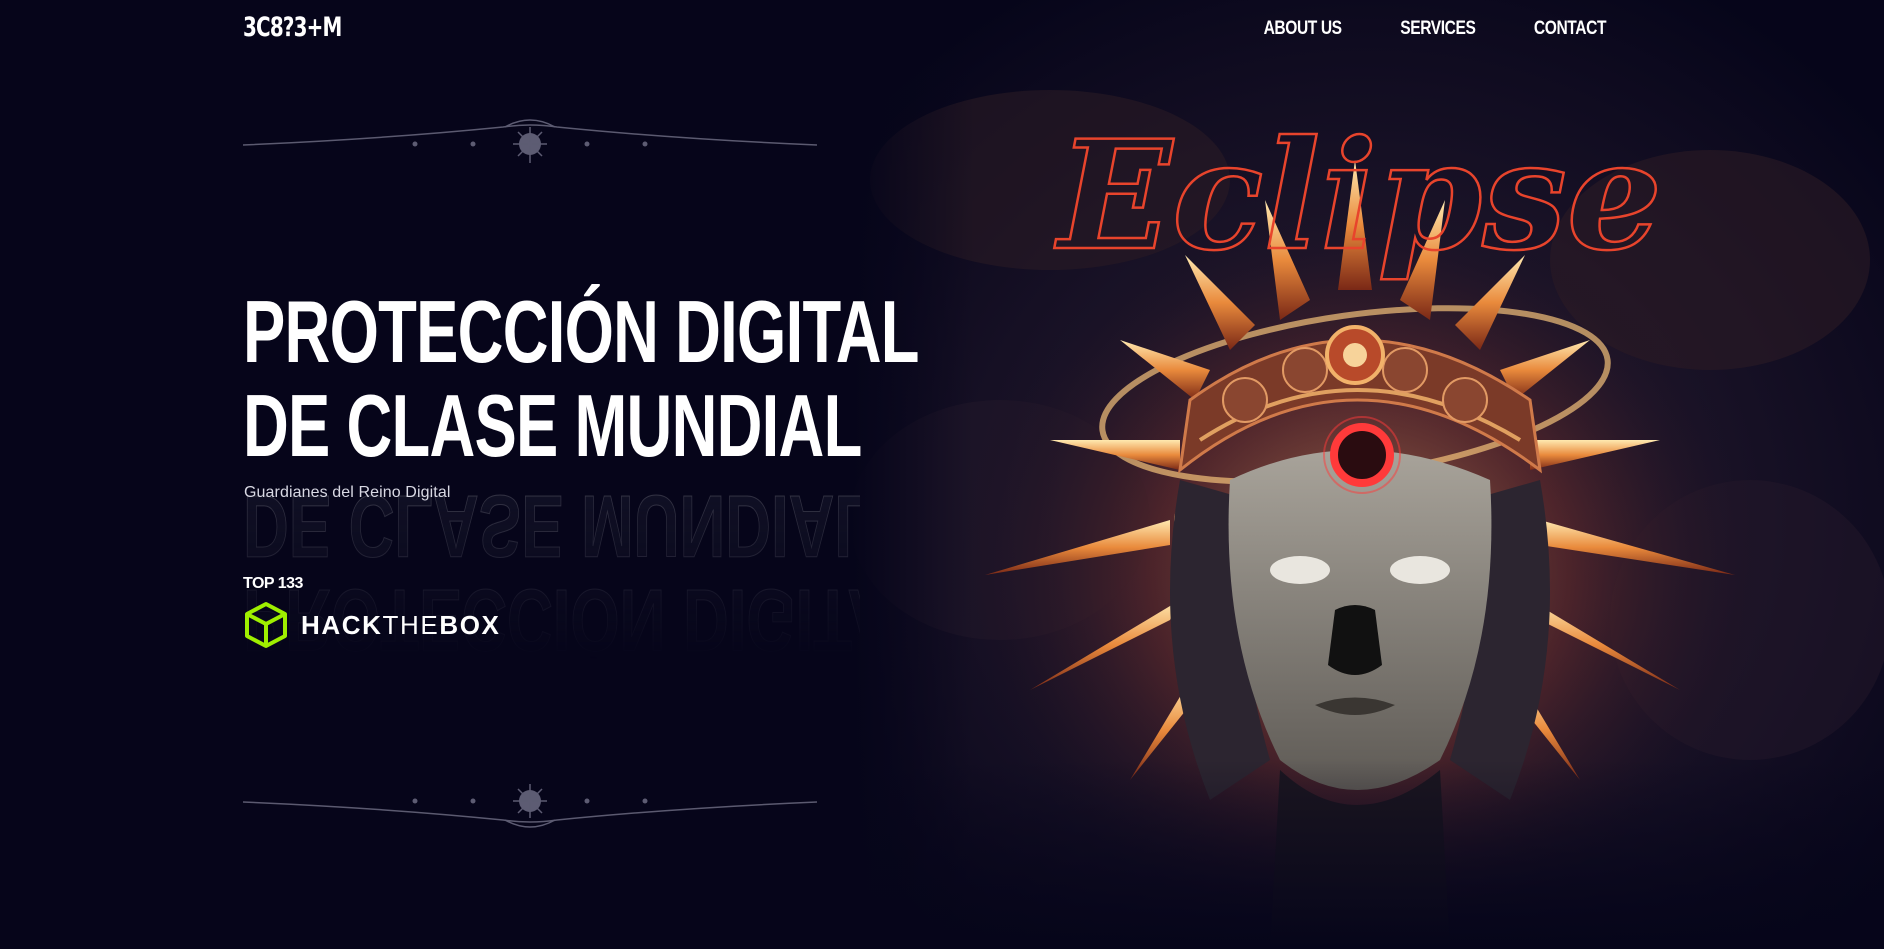 The image size is (1884, 949). I want to click on site-logo: 3C8?3+M, so click(292, 27).